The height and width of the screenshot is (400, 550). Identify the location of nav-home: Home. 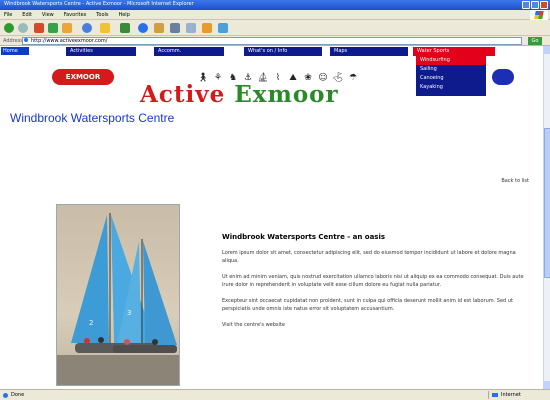
(15, 51).